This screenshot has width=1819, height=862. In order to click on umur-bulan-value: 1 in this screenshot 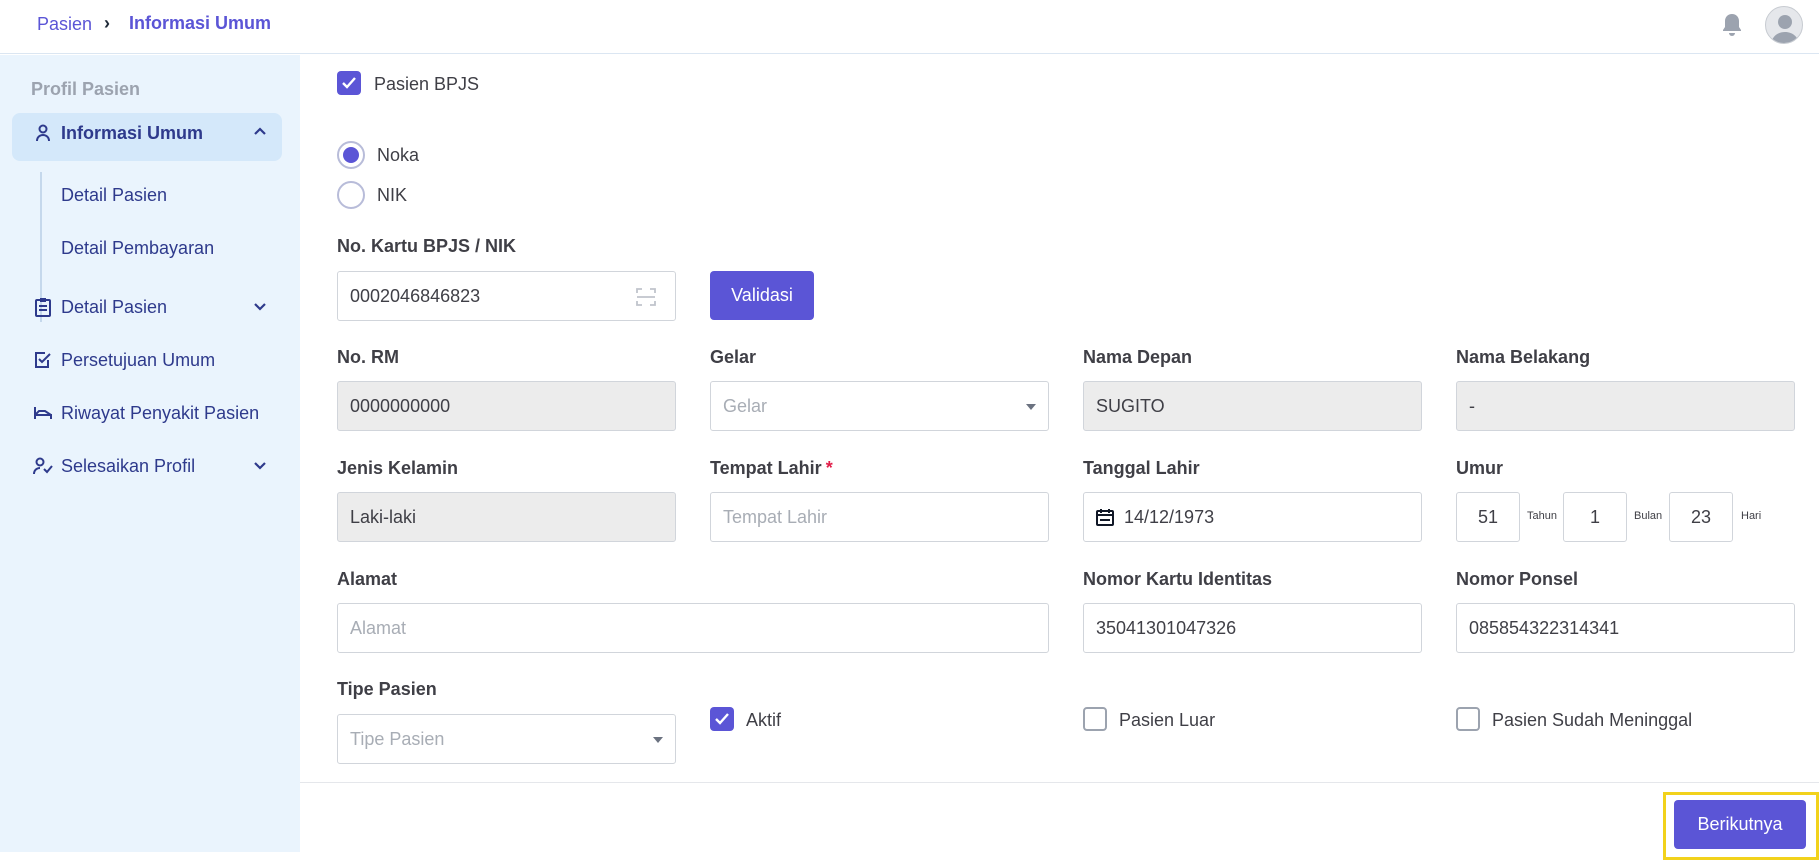, I will do `click(1594, 516)`.